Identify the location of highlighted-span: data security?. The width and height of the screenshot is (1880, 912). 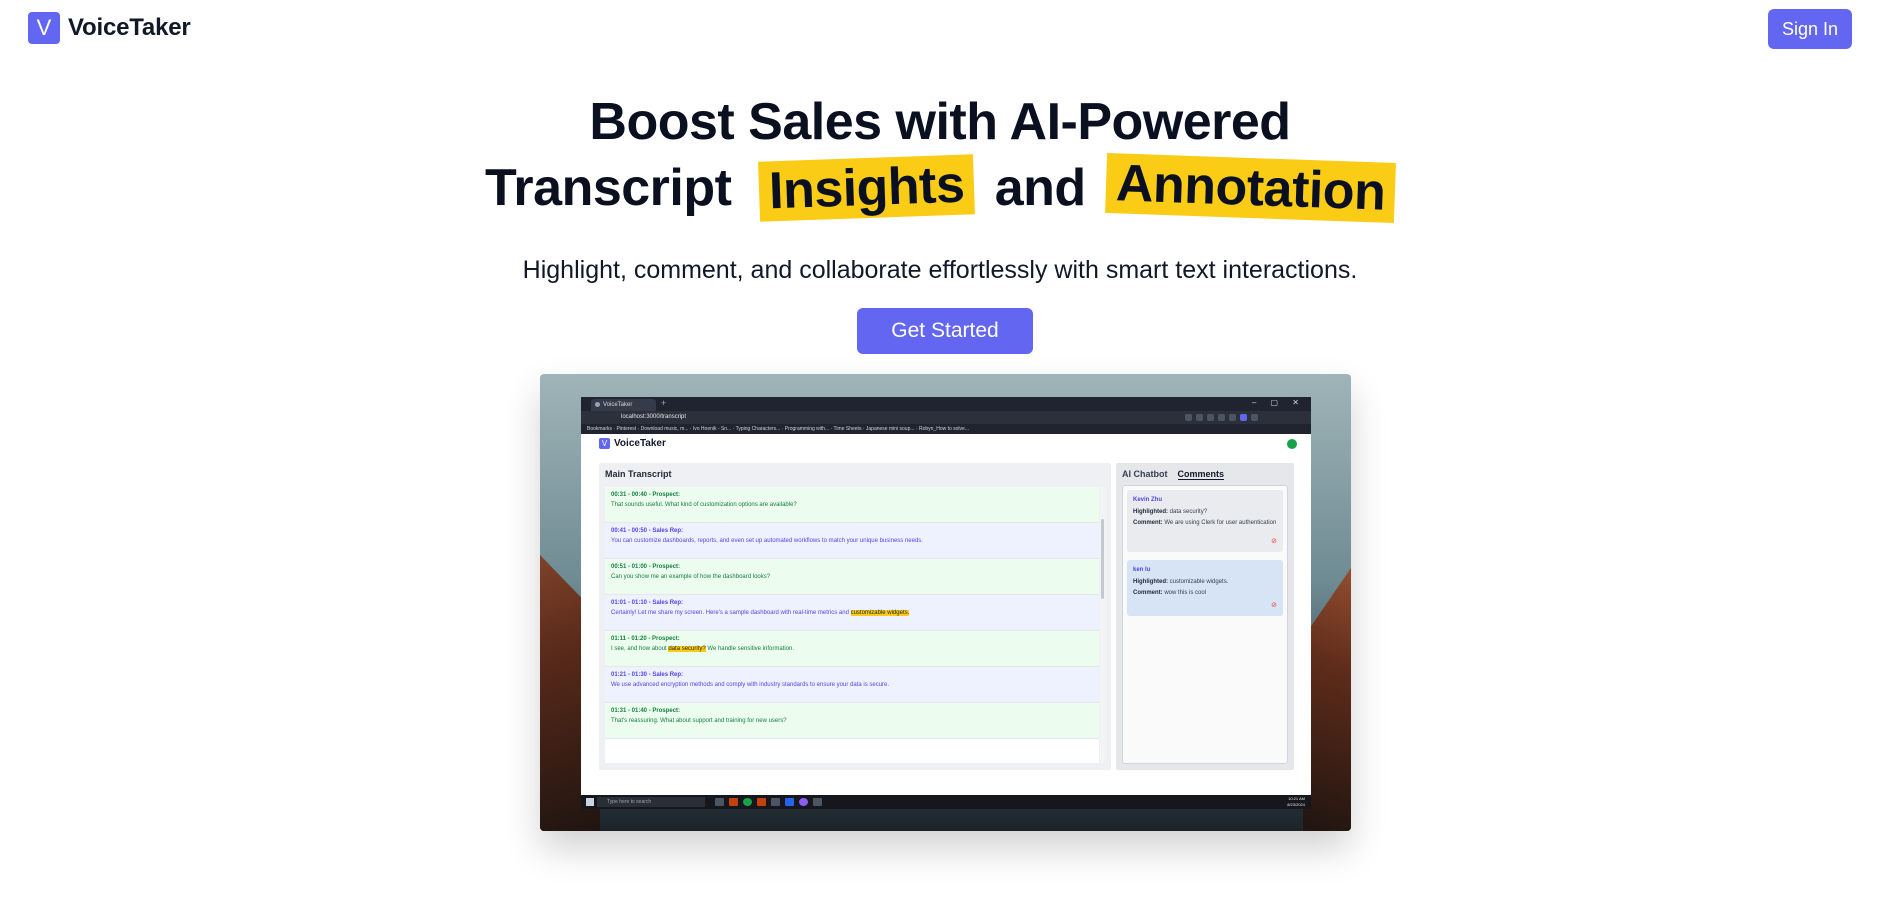
(687, 649).